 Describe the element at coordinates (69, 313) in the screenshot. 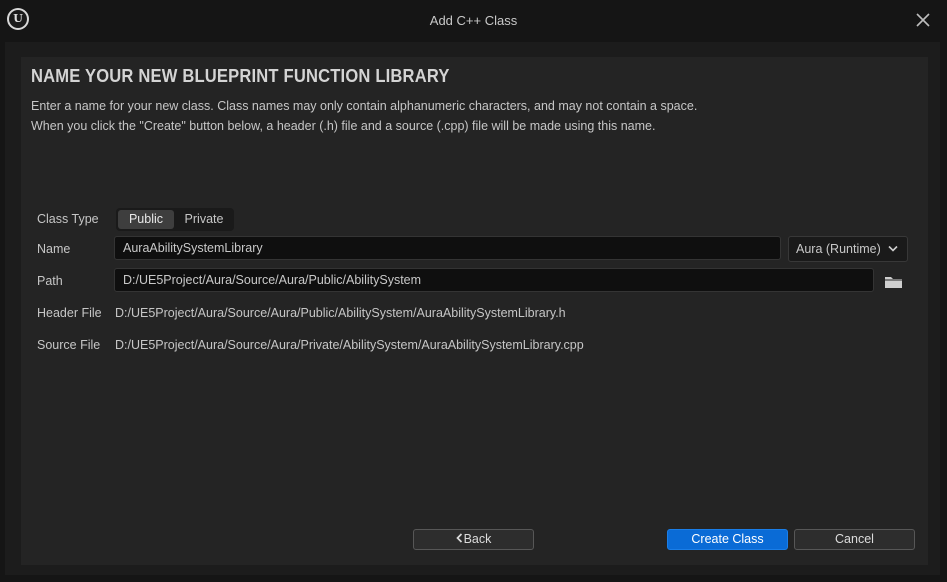

I see `header-file-label: Header File` at that location.